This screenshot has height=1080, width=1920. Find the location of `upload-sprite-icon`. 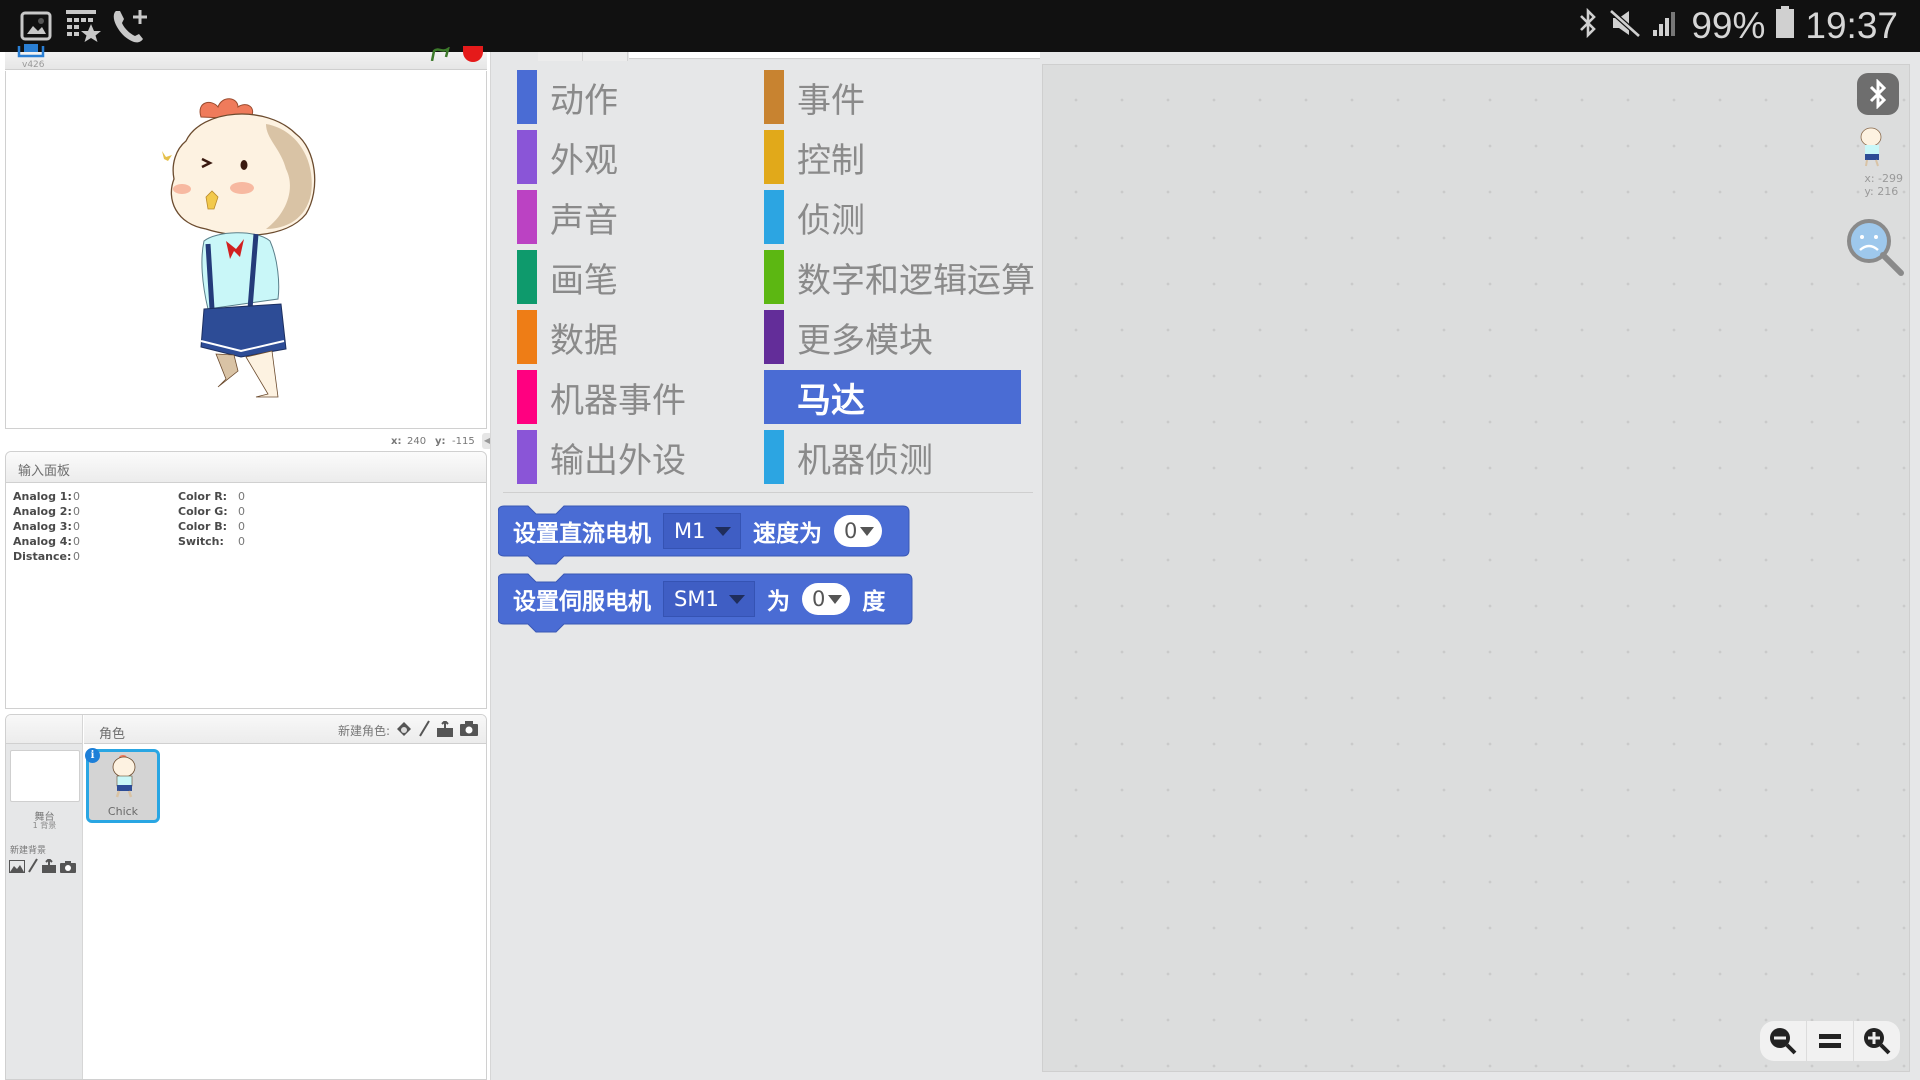

upload-sprite-icon is located at coordinates (445, 729).